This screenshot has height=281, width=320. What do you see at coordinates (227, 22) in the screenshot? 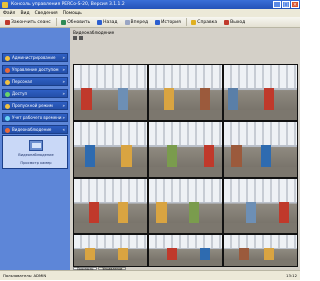
I see `exit-icon` at bounding box center [227, 22].